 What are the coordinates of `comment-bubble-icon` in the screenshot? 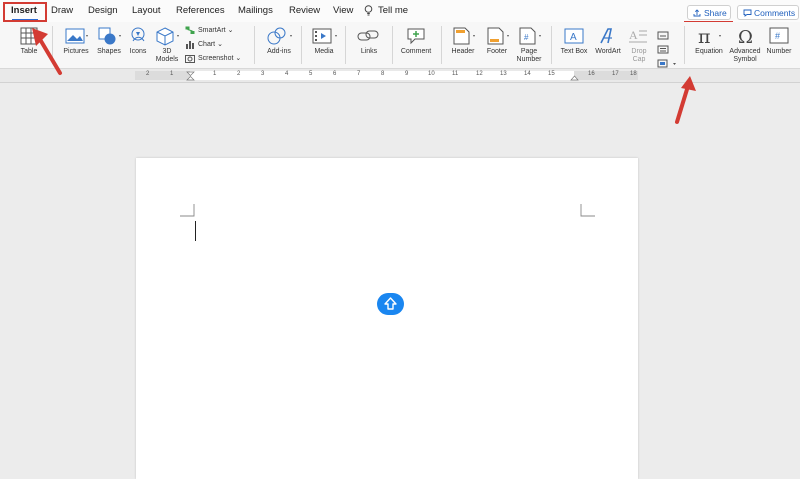 It's located at (747, 13).